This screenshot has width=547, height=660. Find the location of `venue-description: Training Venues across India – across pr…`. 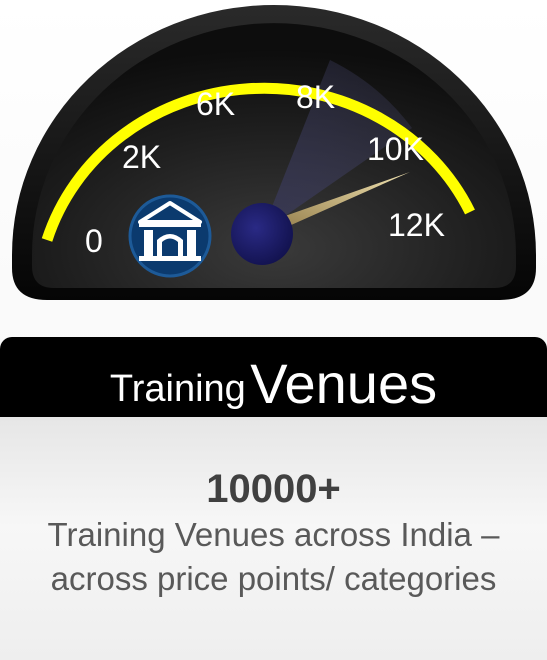

venue-description: Training Venues across India – across pr… is located at coordinates (273, 556).